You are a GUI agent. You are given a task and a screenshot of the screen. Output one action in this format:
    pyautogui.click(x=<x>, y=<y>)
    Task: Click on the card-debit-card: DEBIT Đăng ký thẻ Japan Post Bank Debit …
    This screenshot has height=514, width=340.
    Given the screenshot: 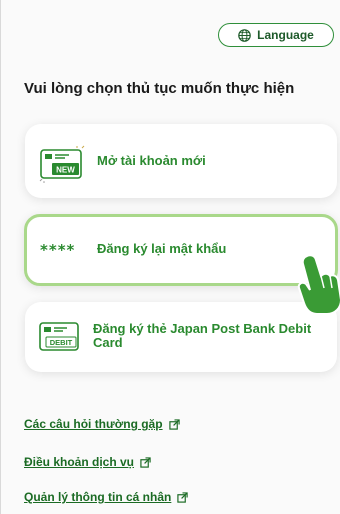 What is the action you would take?
    pyautogui.click(x=181, y=337)
    